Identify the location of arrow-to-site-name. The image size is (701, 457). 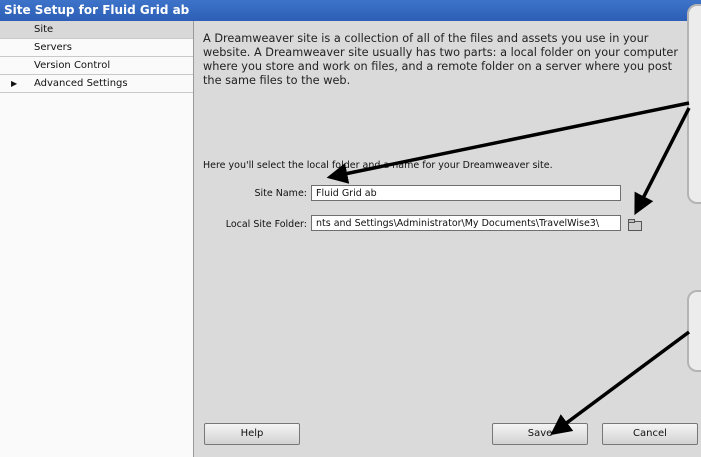
(508, 142).